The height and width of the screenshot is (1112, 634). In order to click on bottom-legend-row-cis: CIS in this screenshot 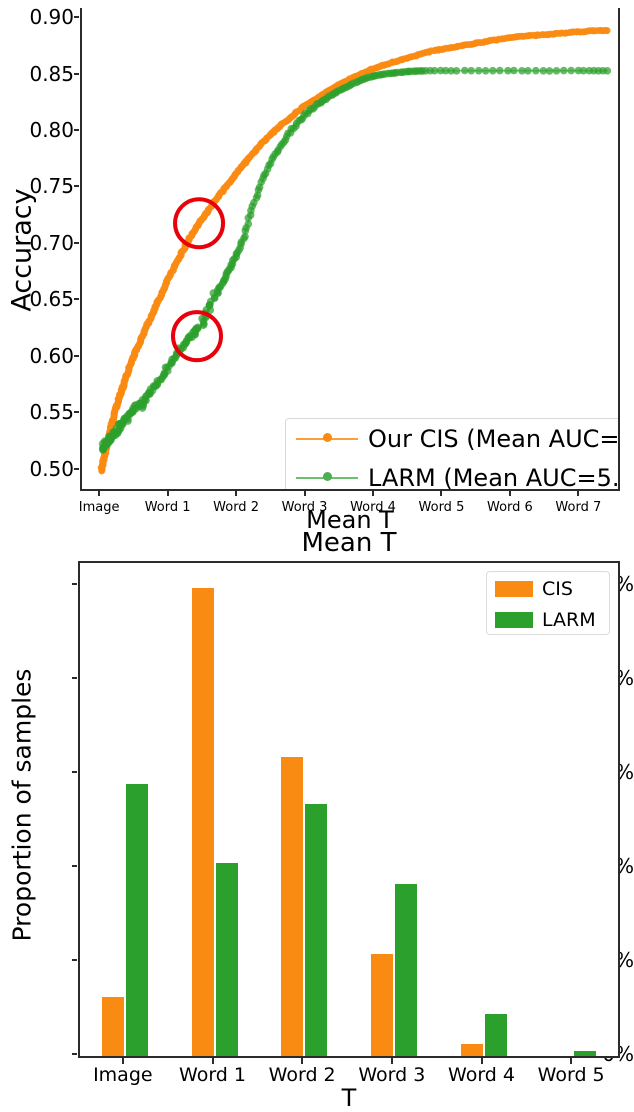, I will do `click(548, 589)`.